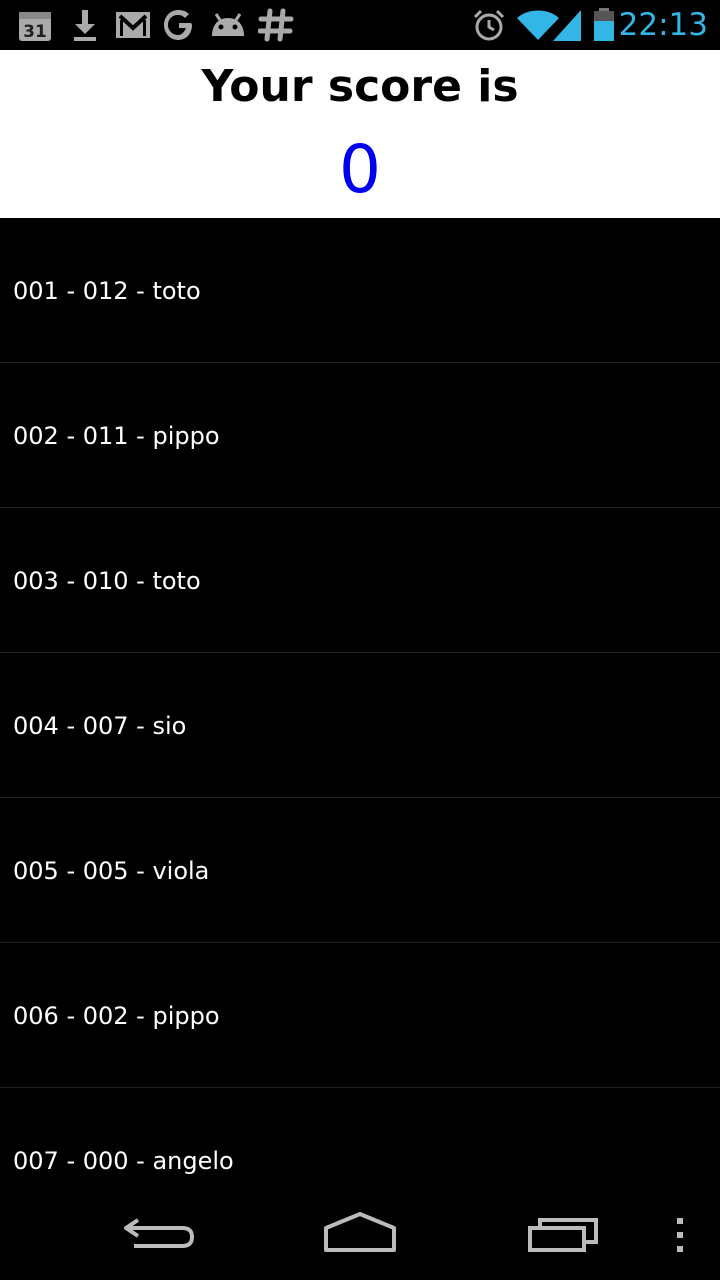 The width and height of the screenshot is (720, 1280). I want to click on home-icon, so click(360, 1234).